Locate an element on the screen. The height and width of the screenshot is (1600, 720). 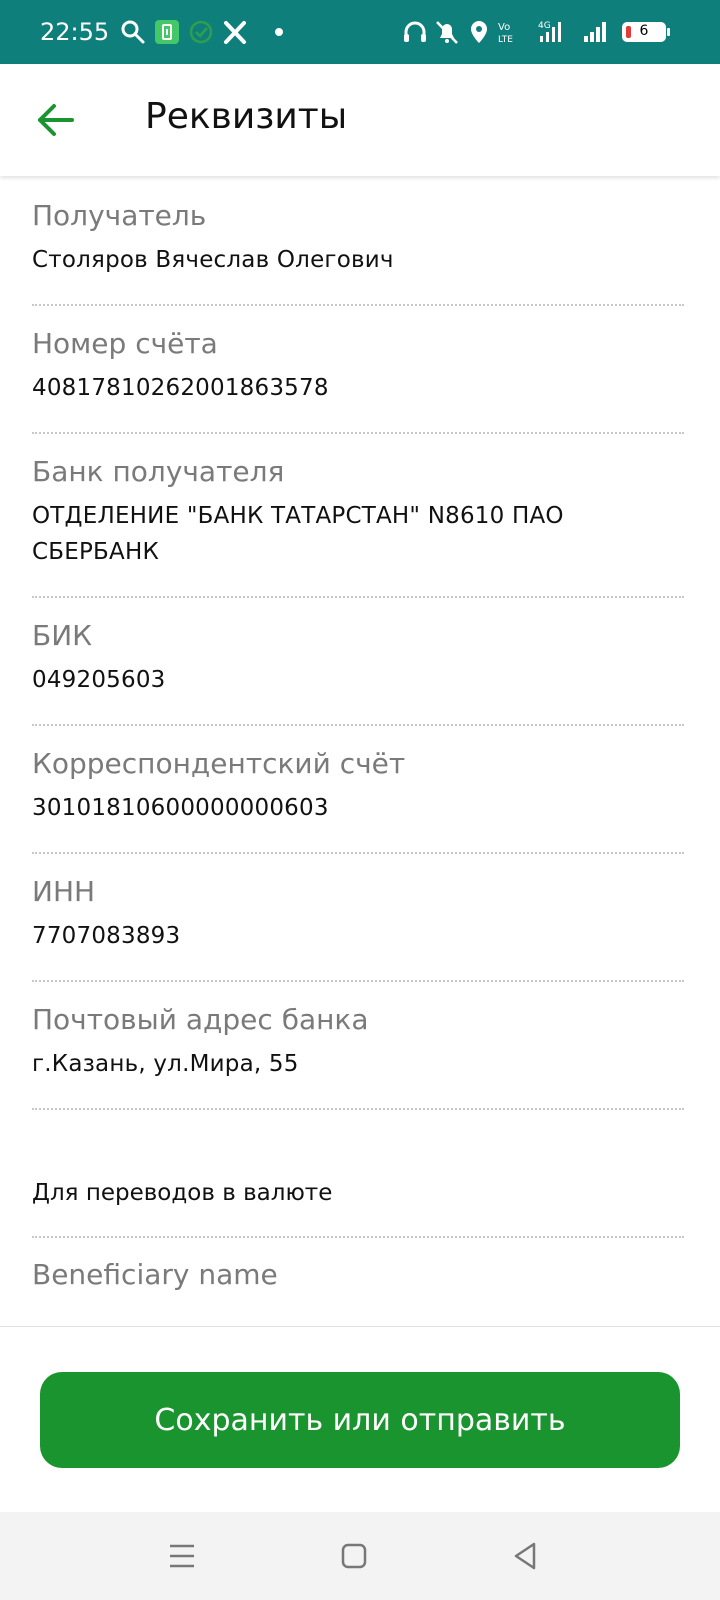
menu-icon is located at coordinates (182, 1556).